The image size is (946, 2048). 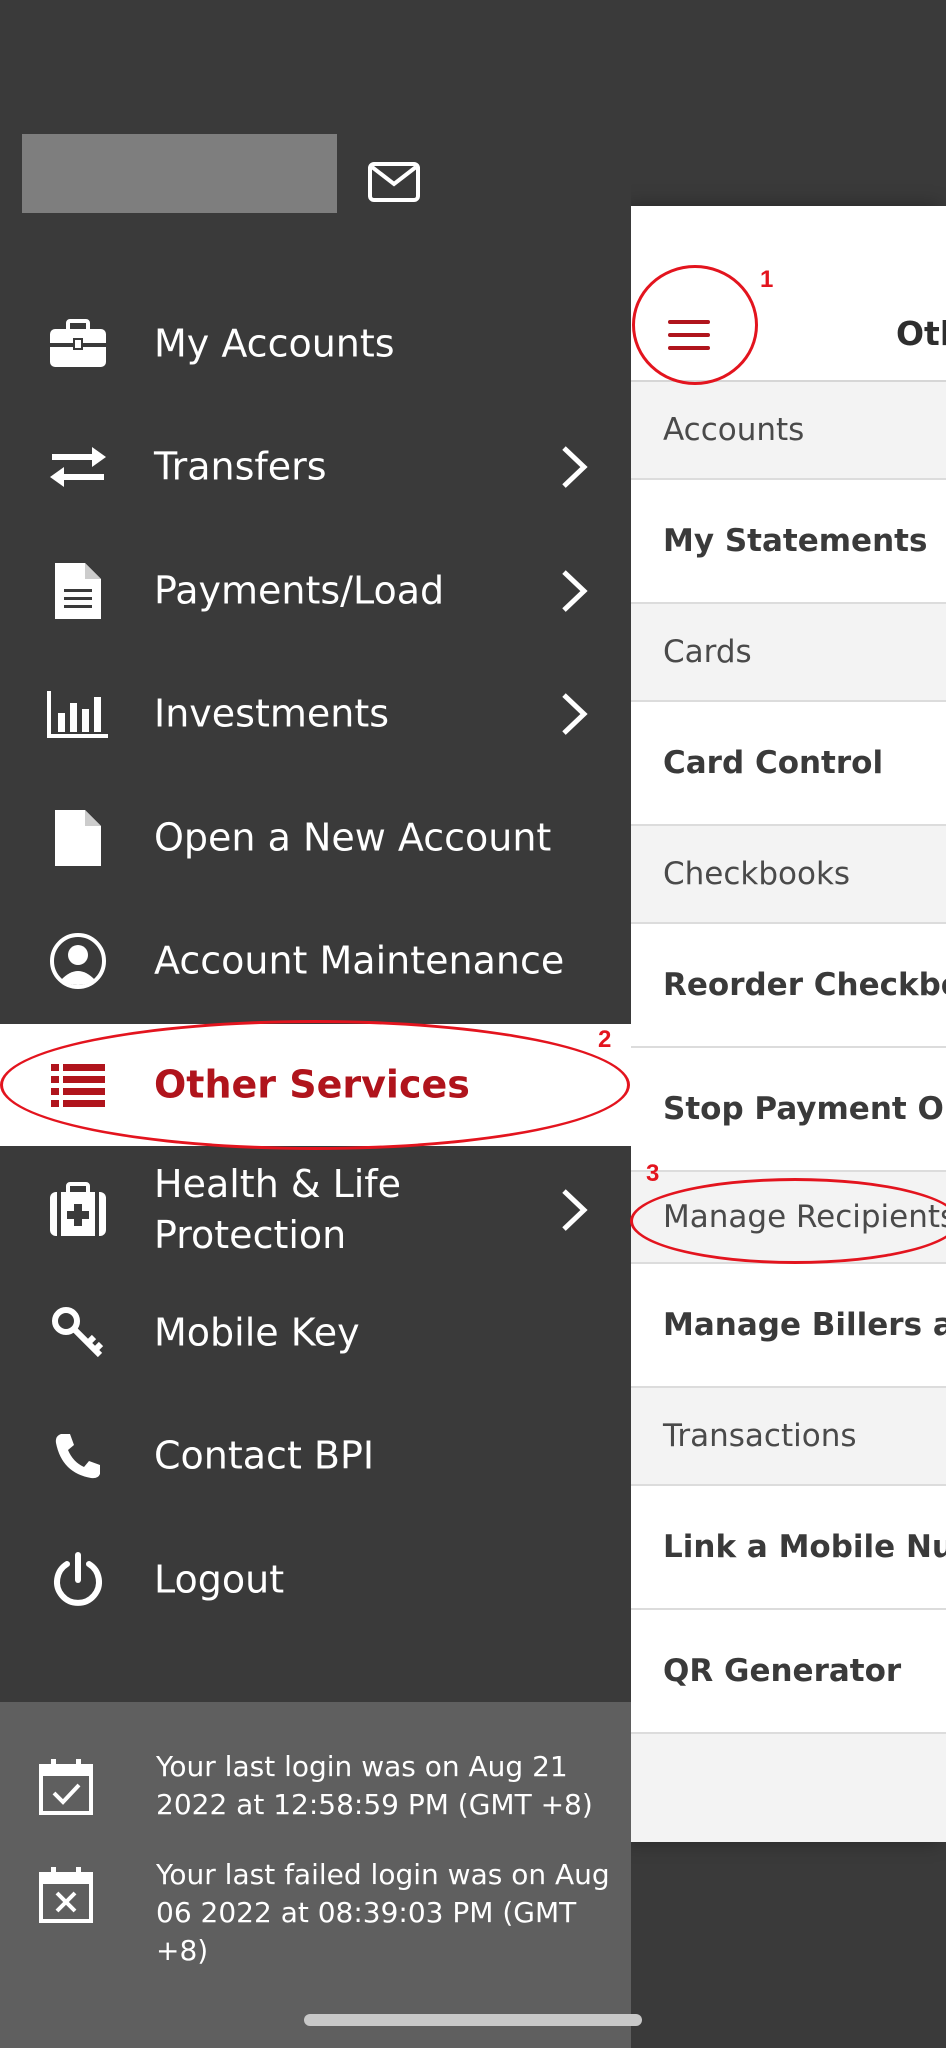 I want to click on hamburger-menu-icon, so click(x=689, y=337).